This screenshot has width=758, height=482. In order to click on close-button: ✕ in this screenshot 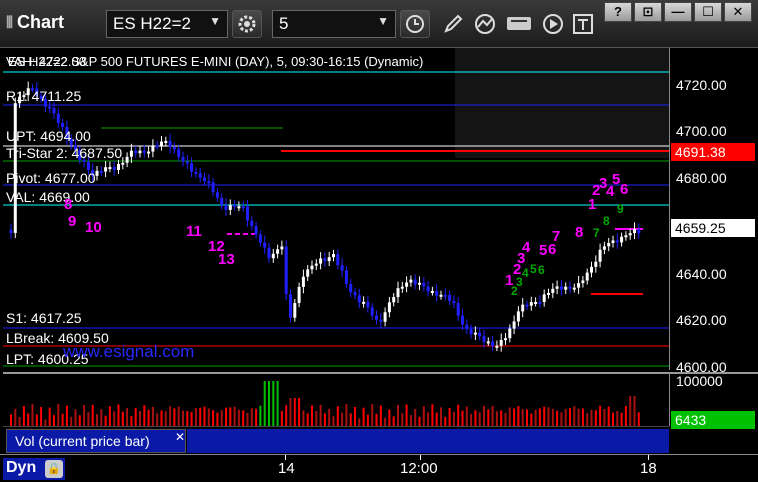, I will do `click(738, 12)`.